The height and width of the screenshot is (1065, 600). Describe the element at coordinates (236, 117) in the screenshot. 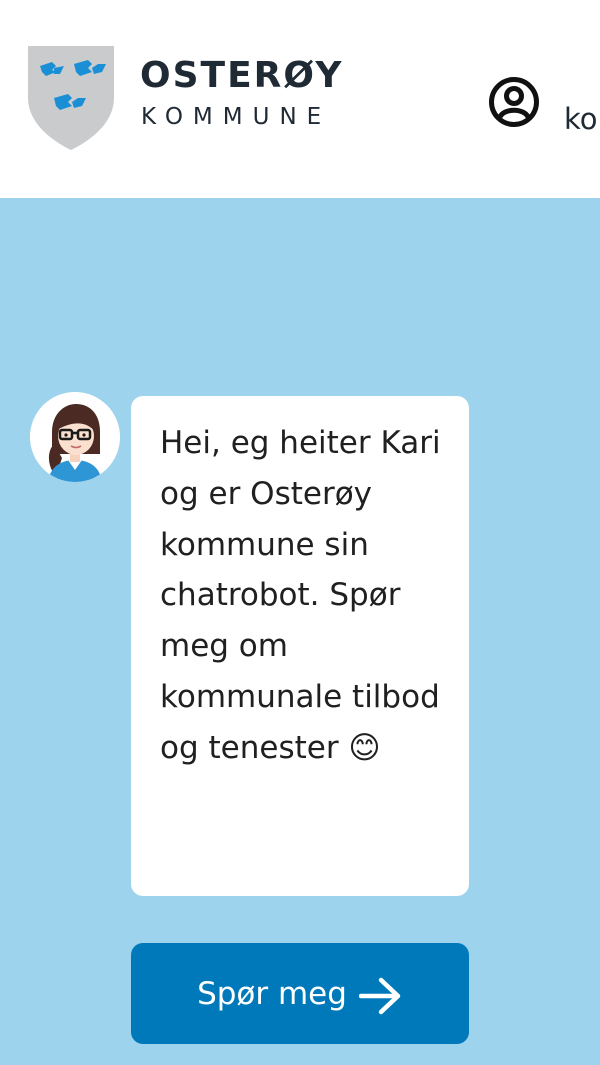

I see `brand-subtitle: KOMMUNE` at that location.